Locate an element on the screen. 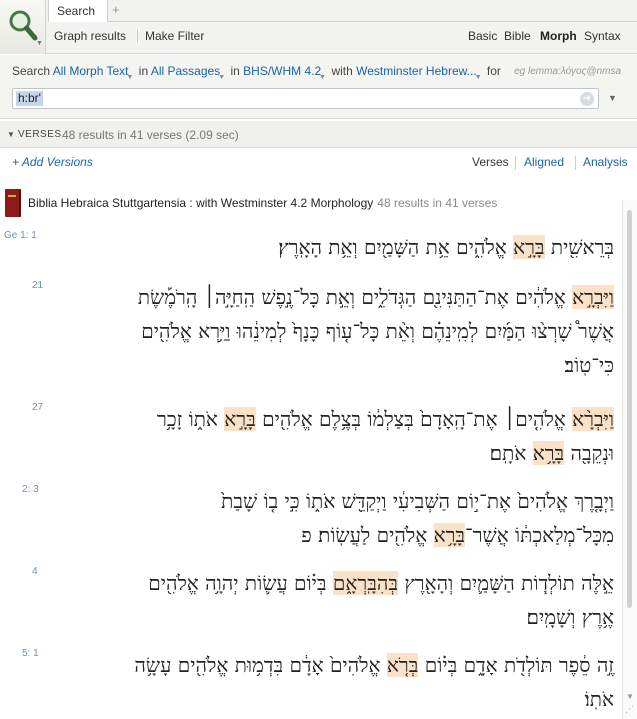 Image resolution: width=637 pixels, height=719 pixels. tab-search: Search is located at coordinates (78, 11).